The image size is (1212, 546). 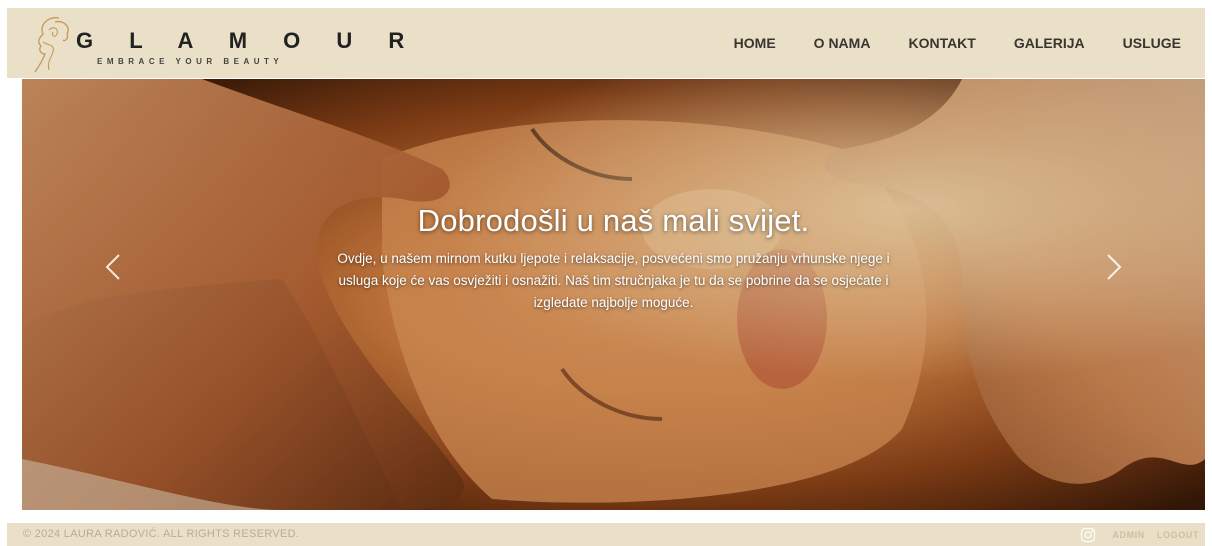 I want to click on hero-title: Dobrodošli u naš mali svijet., so click(x=613, y=220).